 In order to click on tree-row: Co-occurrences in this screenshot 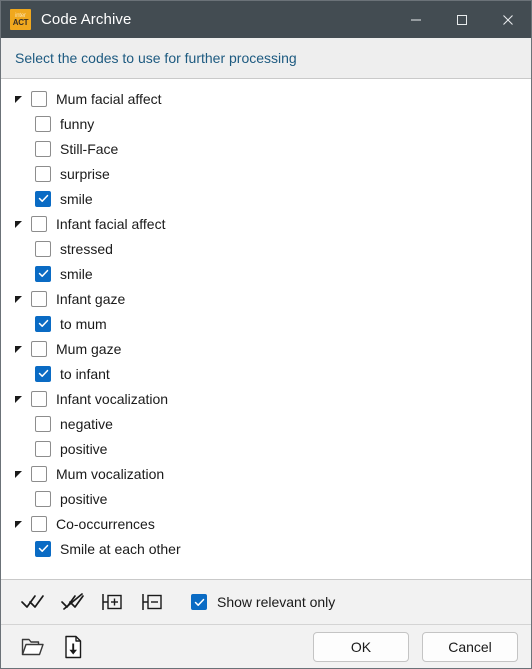, I will do `click(266, 523)`.